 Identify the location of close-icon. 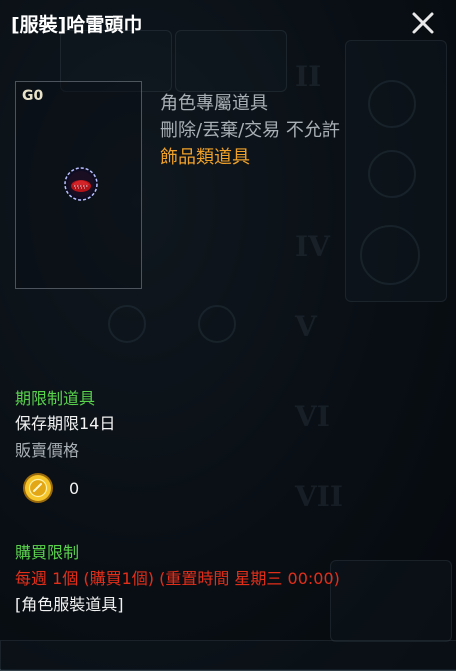
(423, 23).